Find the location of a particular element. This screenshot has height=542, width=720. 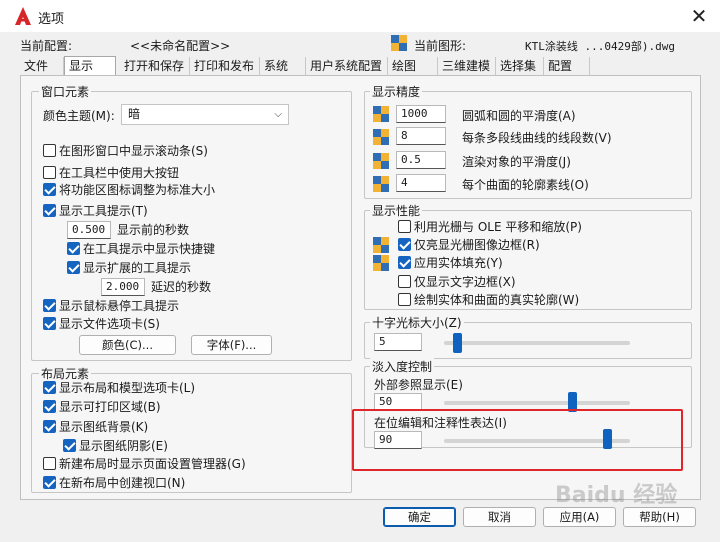

tooltip-delay-input: 0.500 is located at coordinates (89, 230).